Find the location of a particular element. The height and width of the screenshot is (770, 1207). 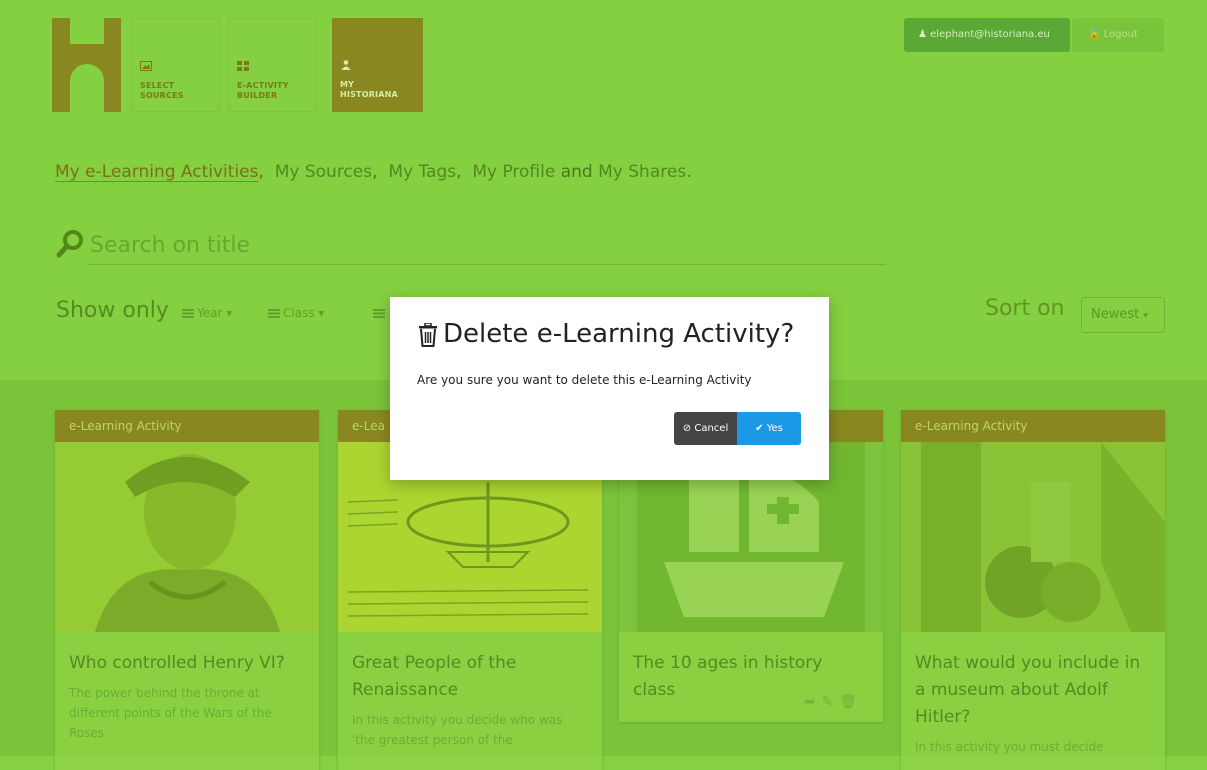

cancel-button-label: Cancel is located at coordinates (711, 428).